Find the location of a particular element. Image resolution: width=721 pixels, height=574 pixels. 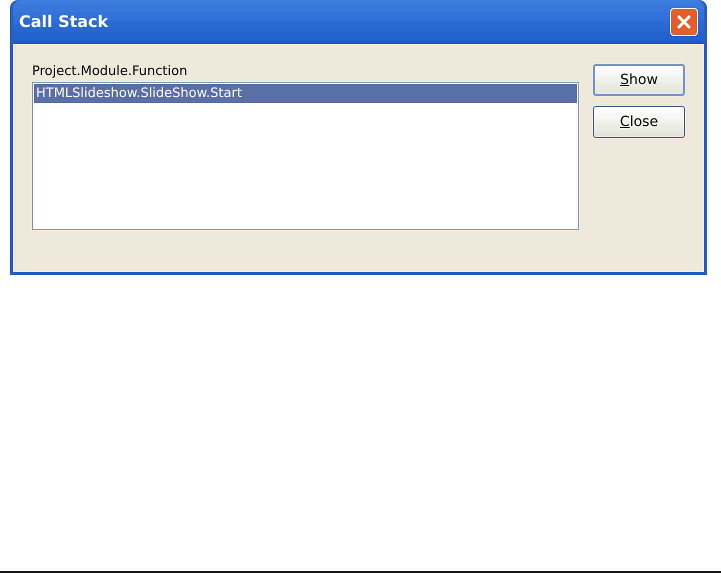

dialog-button: Show is located at coordinates (639, 80).